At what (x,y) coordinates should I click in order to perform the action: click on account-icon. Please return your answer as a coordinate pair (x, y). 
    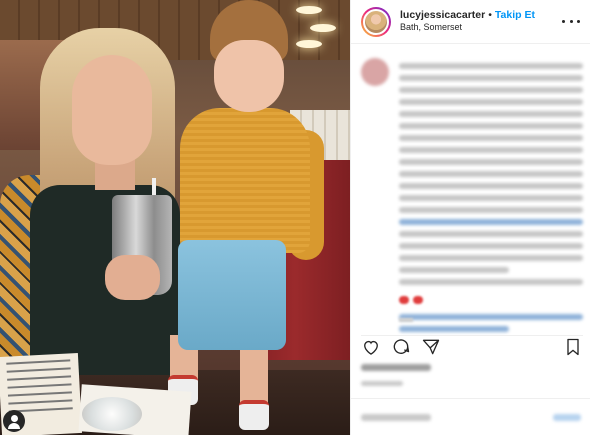
    Looking at the image, I should click on (14, 421).